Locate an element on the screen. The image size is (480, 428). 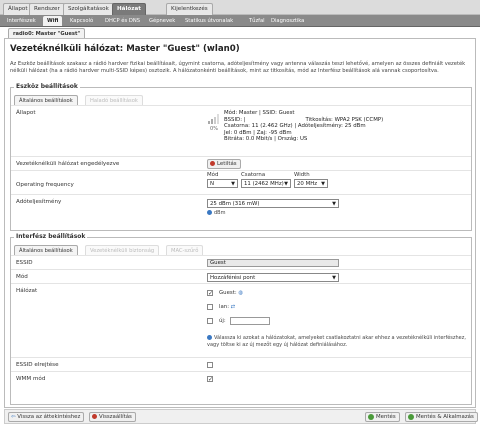
txpower-hint: dBm is located at coordinates (216, 213).